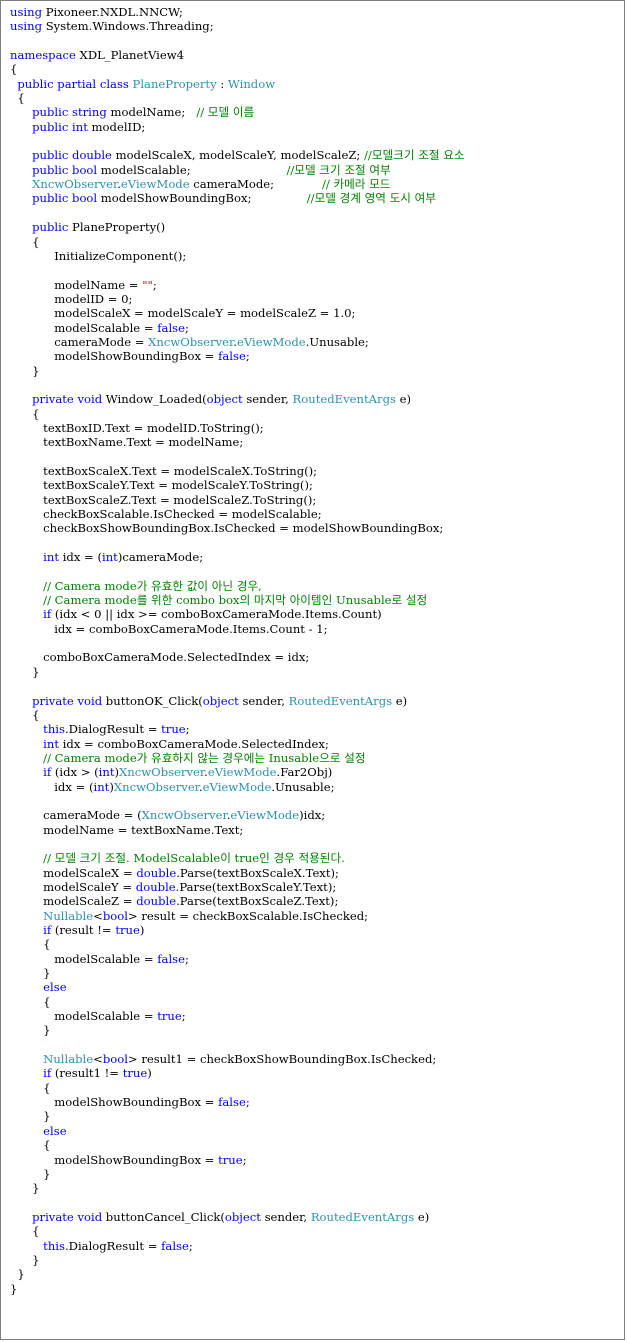 The height and width of the screenshot is (1342, 627). Describe the element at coordinates (237, 930) in the screenshot. I see `code-line: if (result != true)` at that location.